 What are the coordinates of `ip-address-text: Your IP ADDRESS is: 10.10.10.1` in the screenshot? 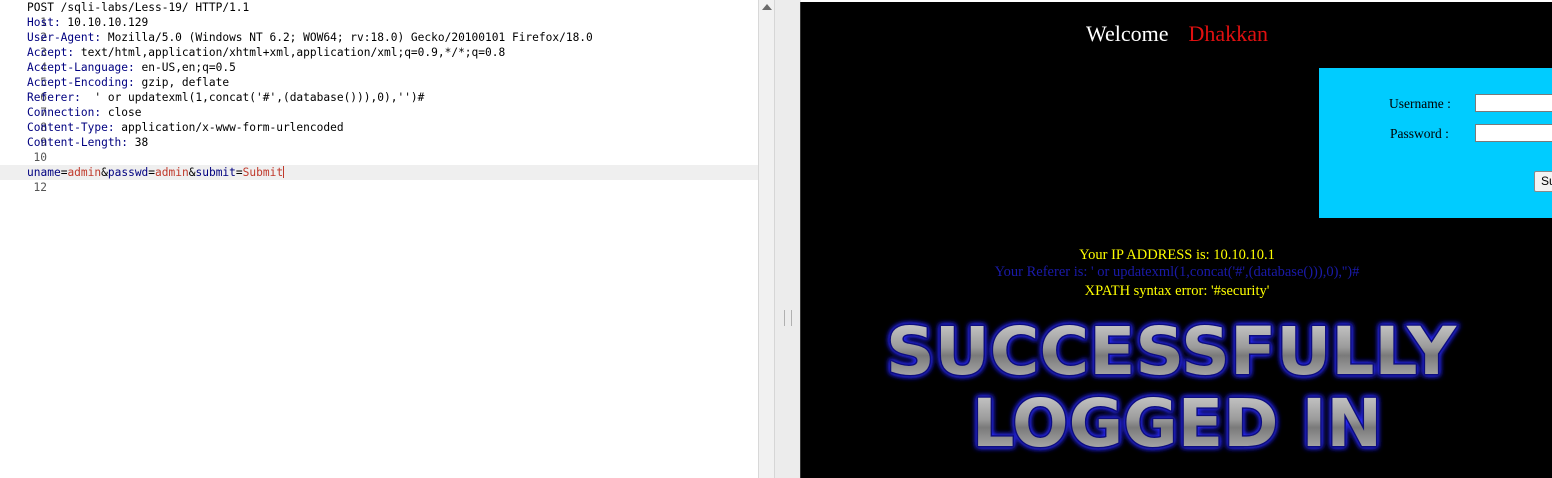 It's located at (1177, 255).